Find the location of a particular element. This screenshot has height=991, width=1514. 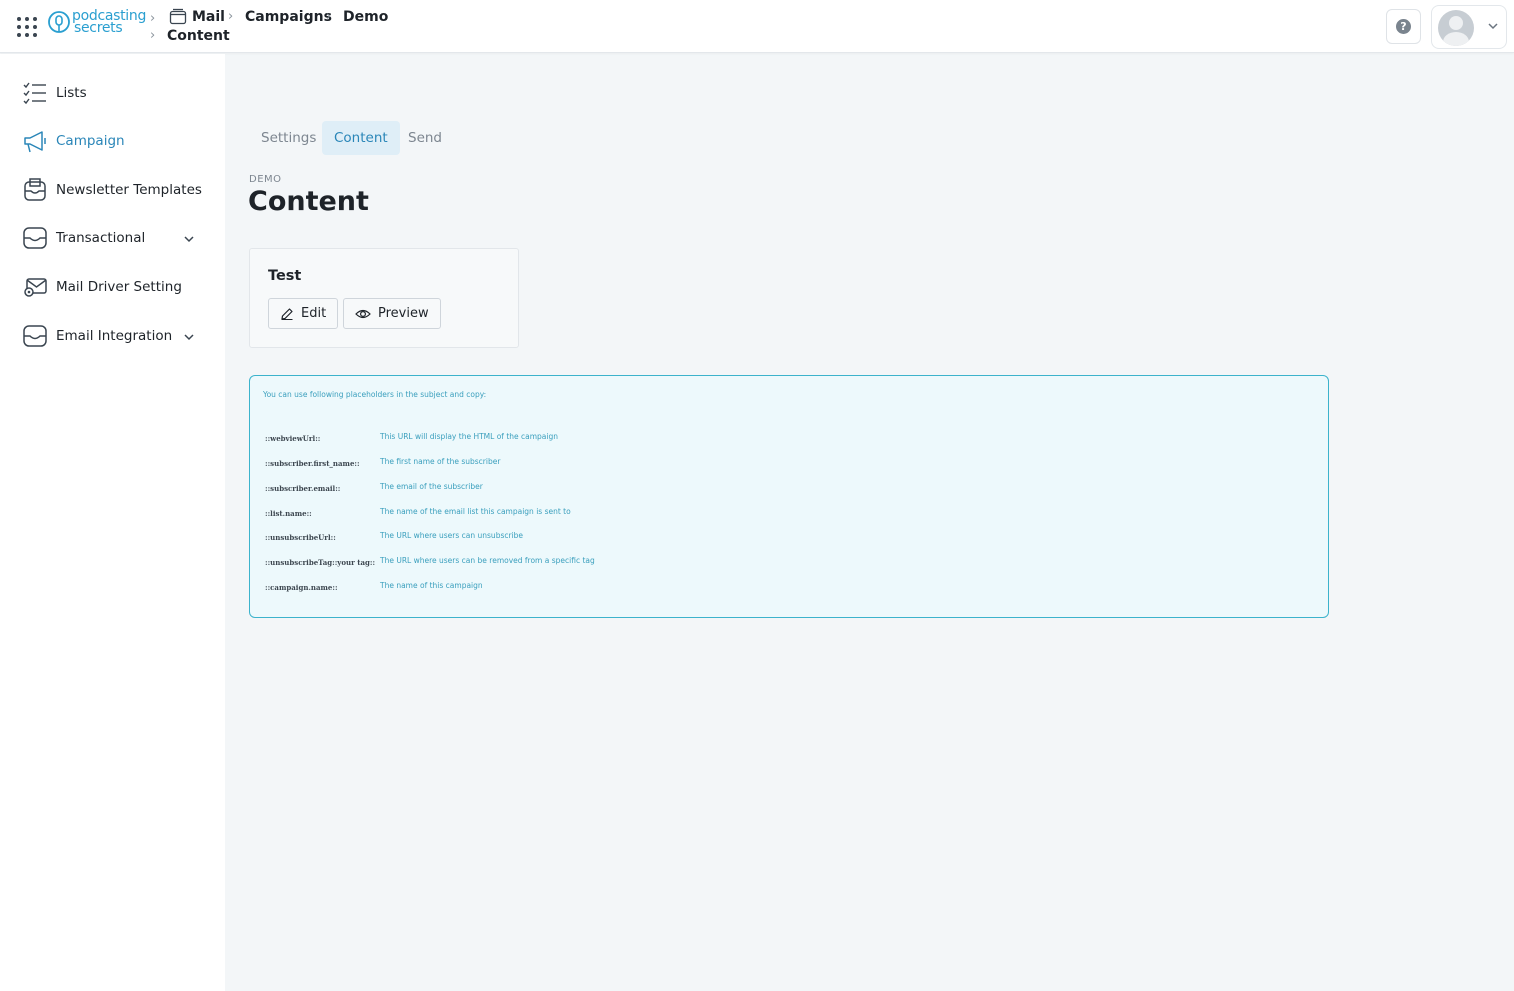

edit-button: Edit is located at coordinates (303, 313).